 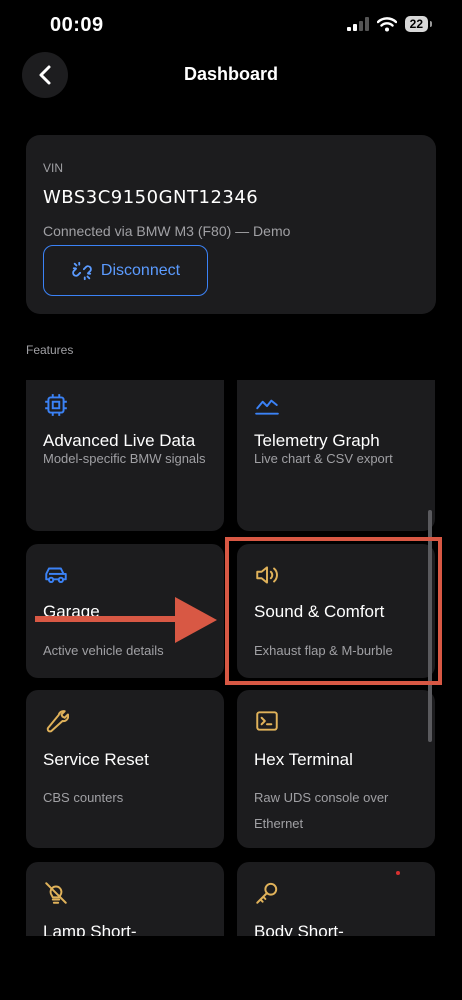 I want to click on feature-subtitle: Model-specific BMW signals, so click(x=124, y=458).